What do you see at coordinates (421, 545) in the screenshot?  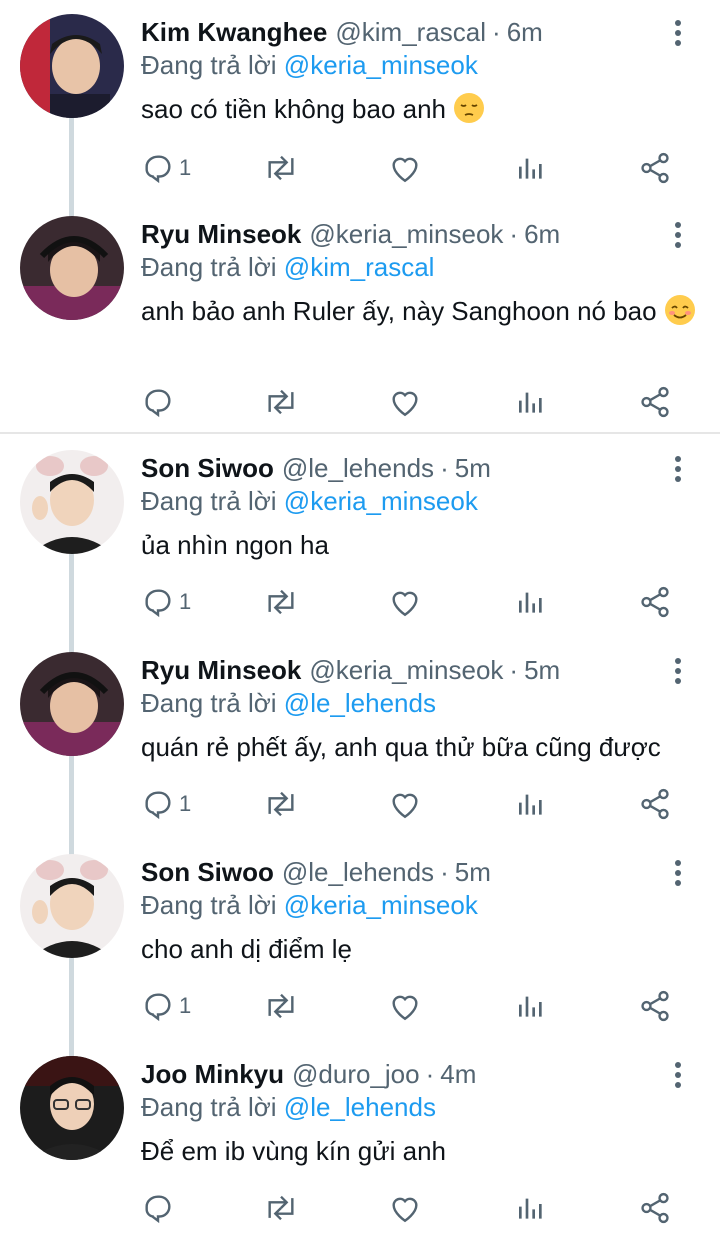 I see `tweet-text: ủa nhìn ngon ha` at bounding box center [421, 545].